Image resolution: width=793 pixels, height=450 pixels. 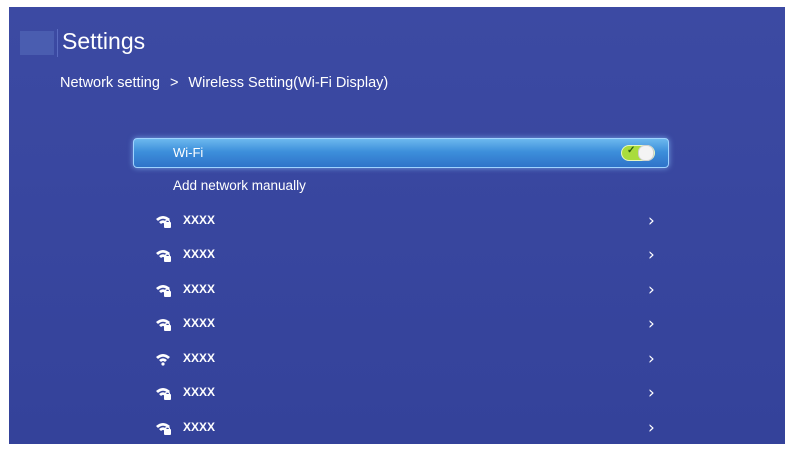 What do you see at coordinates (163, 359) in the screenshot?
I see `wifi-icon` at bounding box center [163, 359].